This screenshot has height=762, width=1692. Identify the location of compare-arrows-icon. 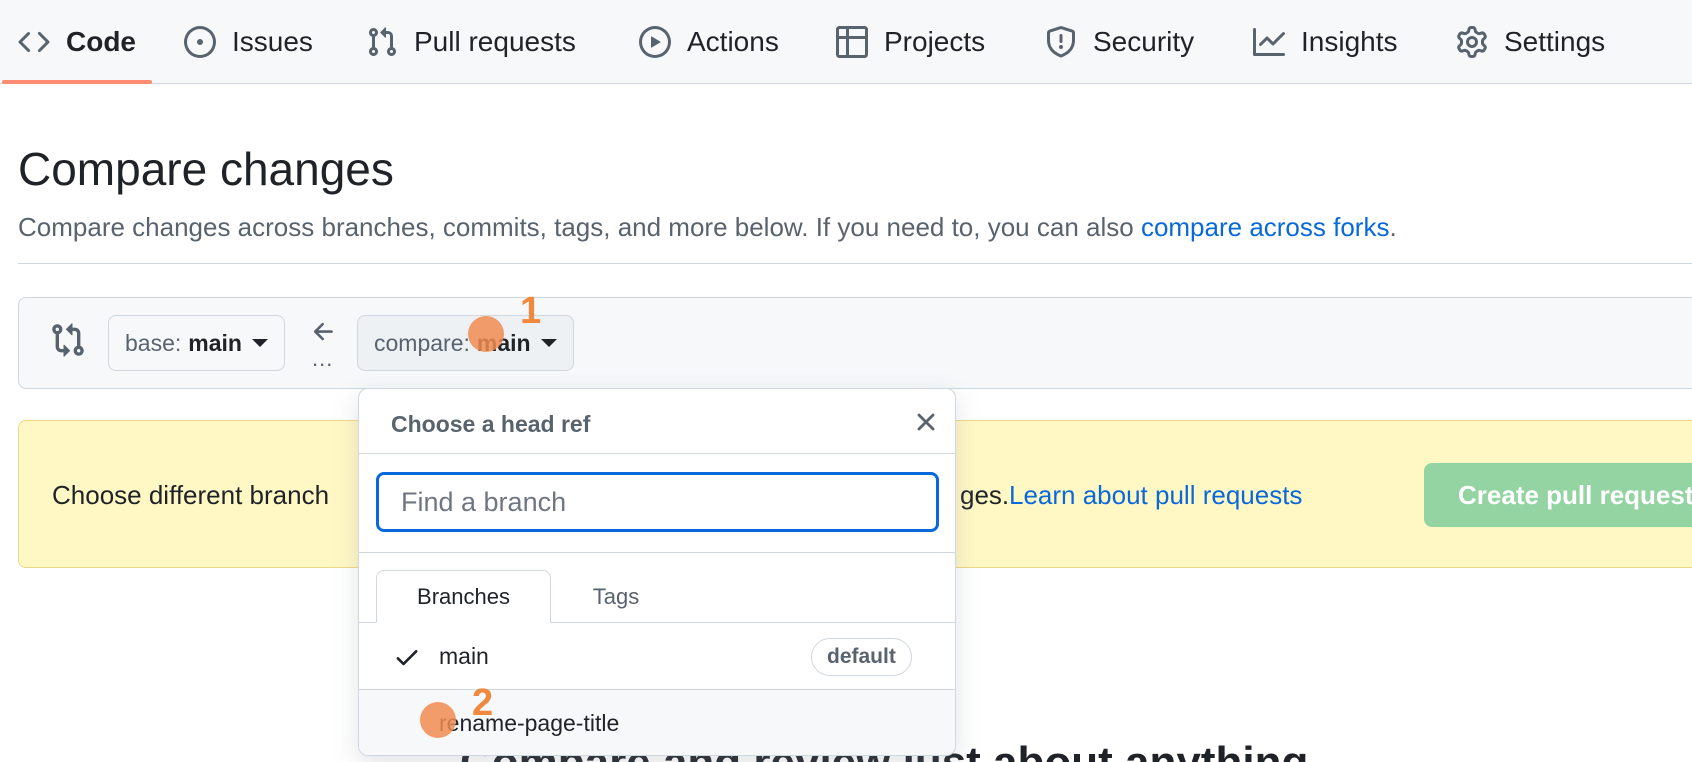
(68, 340).